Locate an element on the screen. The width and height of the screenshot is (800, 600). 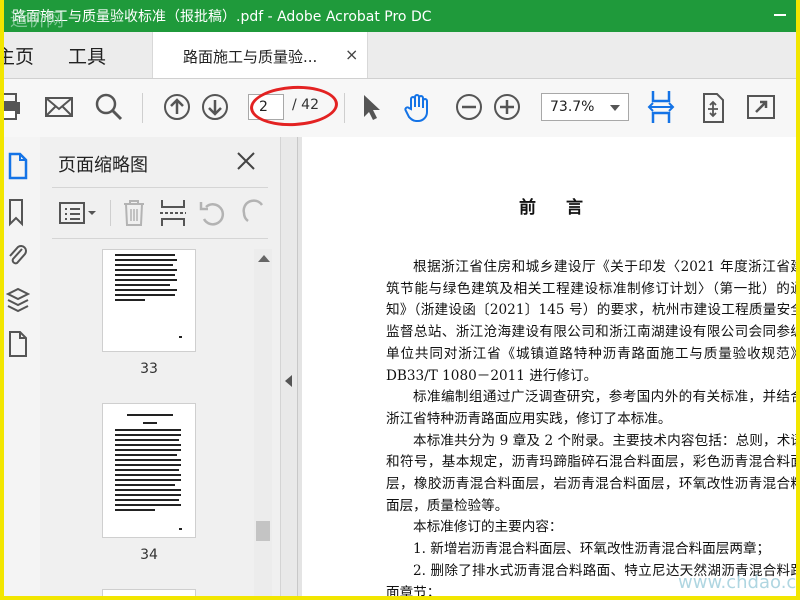
tab-bar: 主页 工具 is located at coordinates (400, 55).